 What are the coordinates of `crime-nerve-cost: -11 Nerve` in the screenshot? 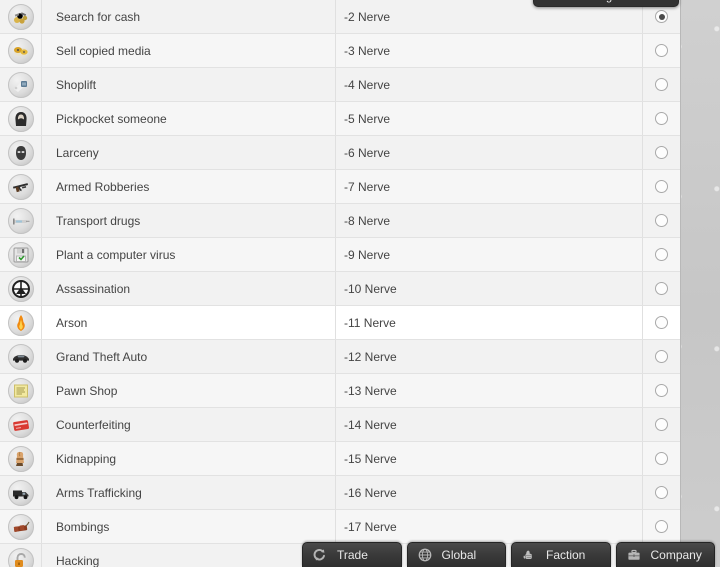 It's located at (489, 322).